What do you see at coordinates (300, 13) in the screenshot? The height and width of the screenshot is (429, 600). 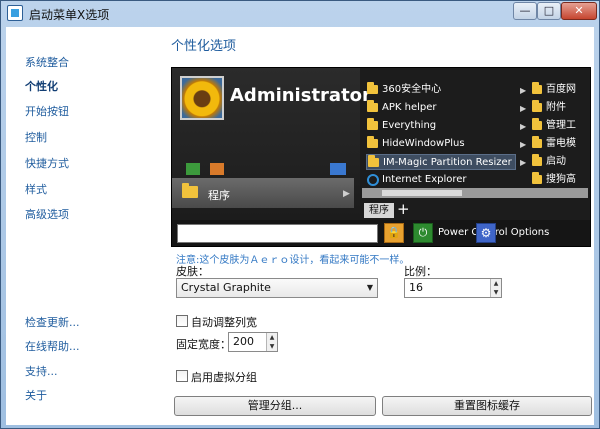 I see `title-bar: 启动菜单X选项 — □ ✕` at bounding box center [300, 13].